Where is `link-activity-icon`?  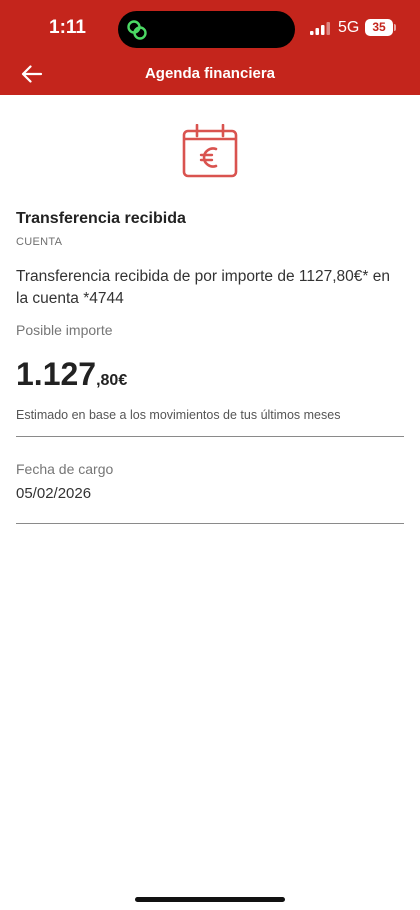
link-activity-icon is located at coordinates (137, 30).